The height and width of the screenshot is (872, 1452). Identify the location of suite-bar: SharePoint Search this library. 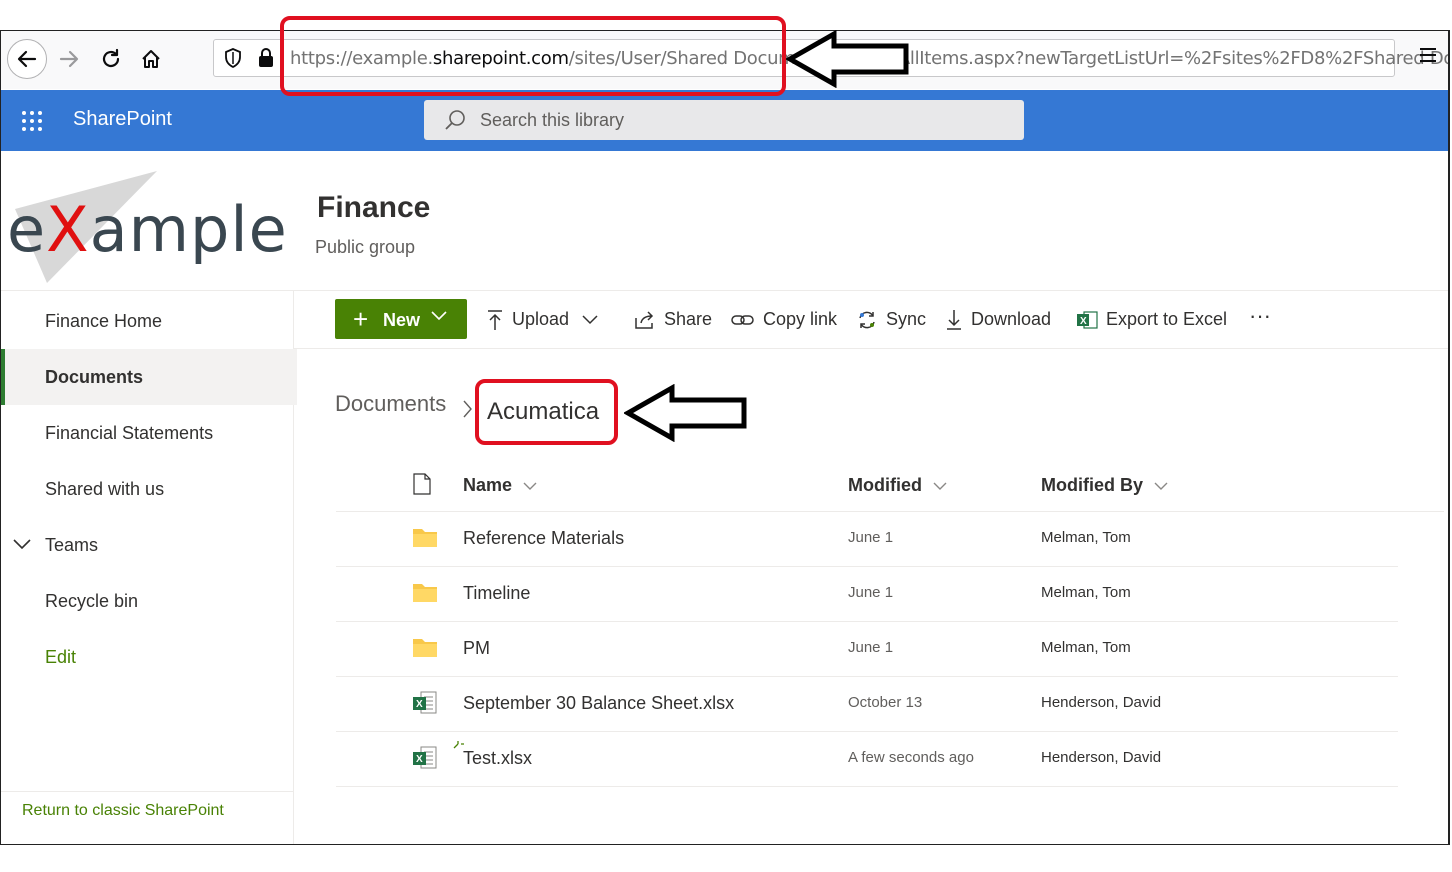
(724, 120).